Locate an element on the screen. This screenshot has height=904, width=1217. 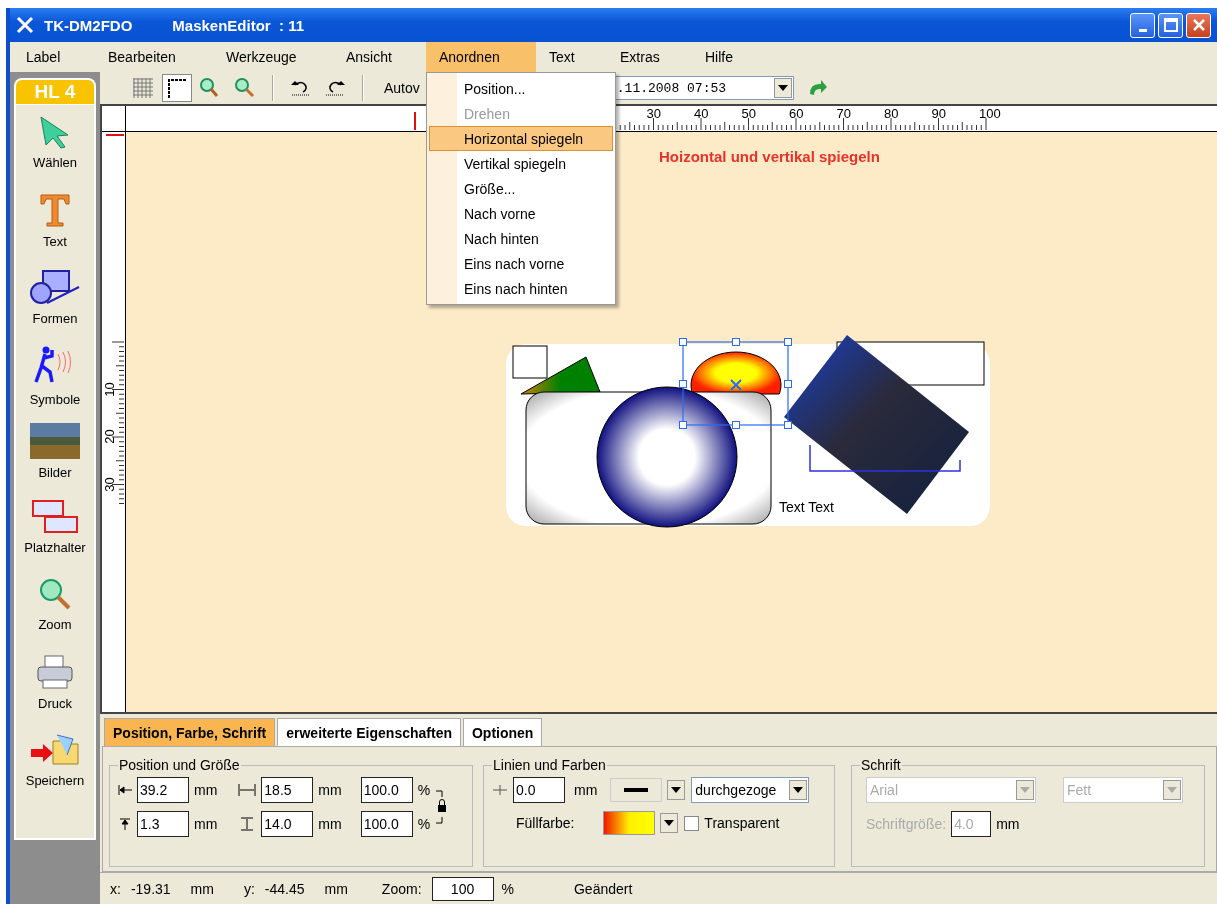
ruler-label: 90 is located at coordinates (938, 113).